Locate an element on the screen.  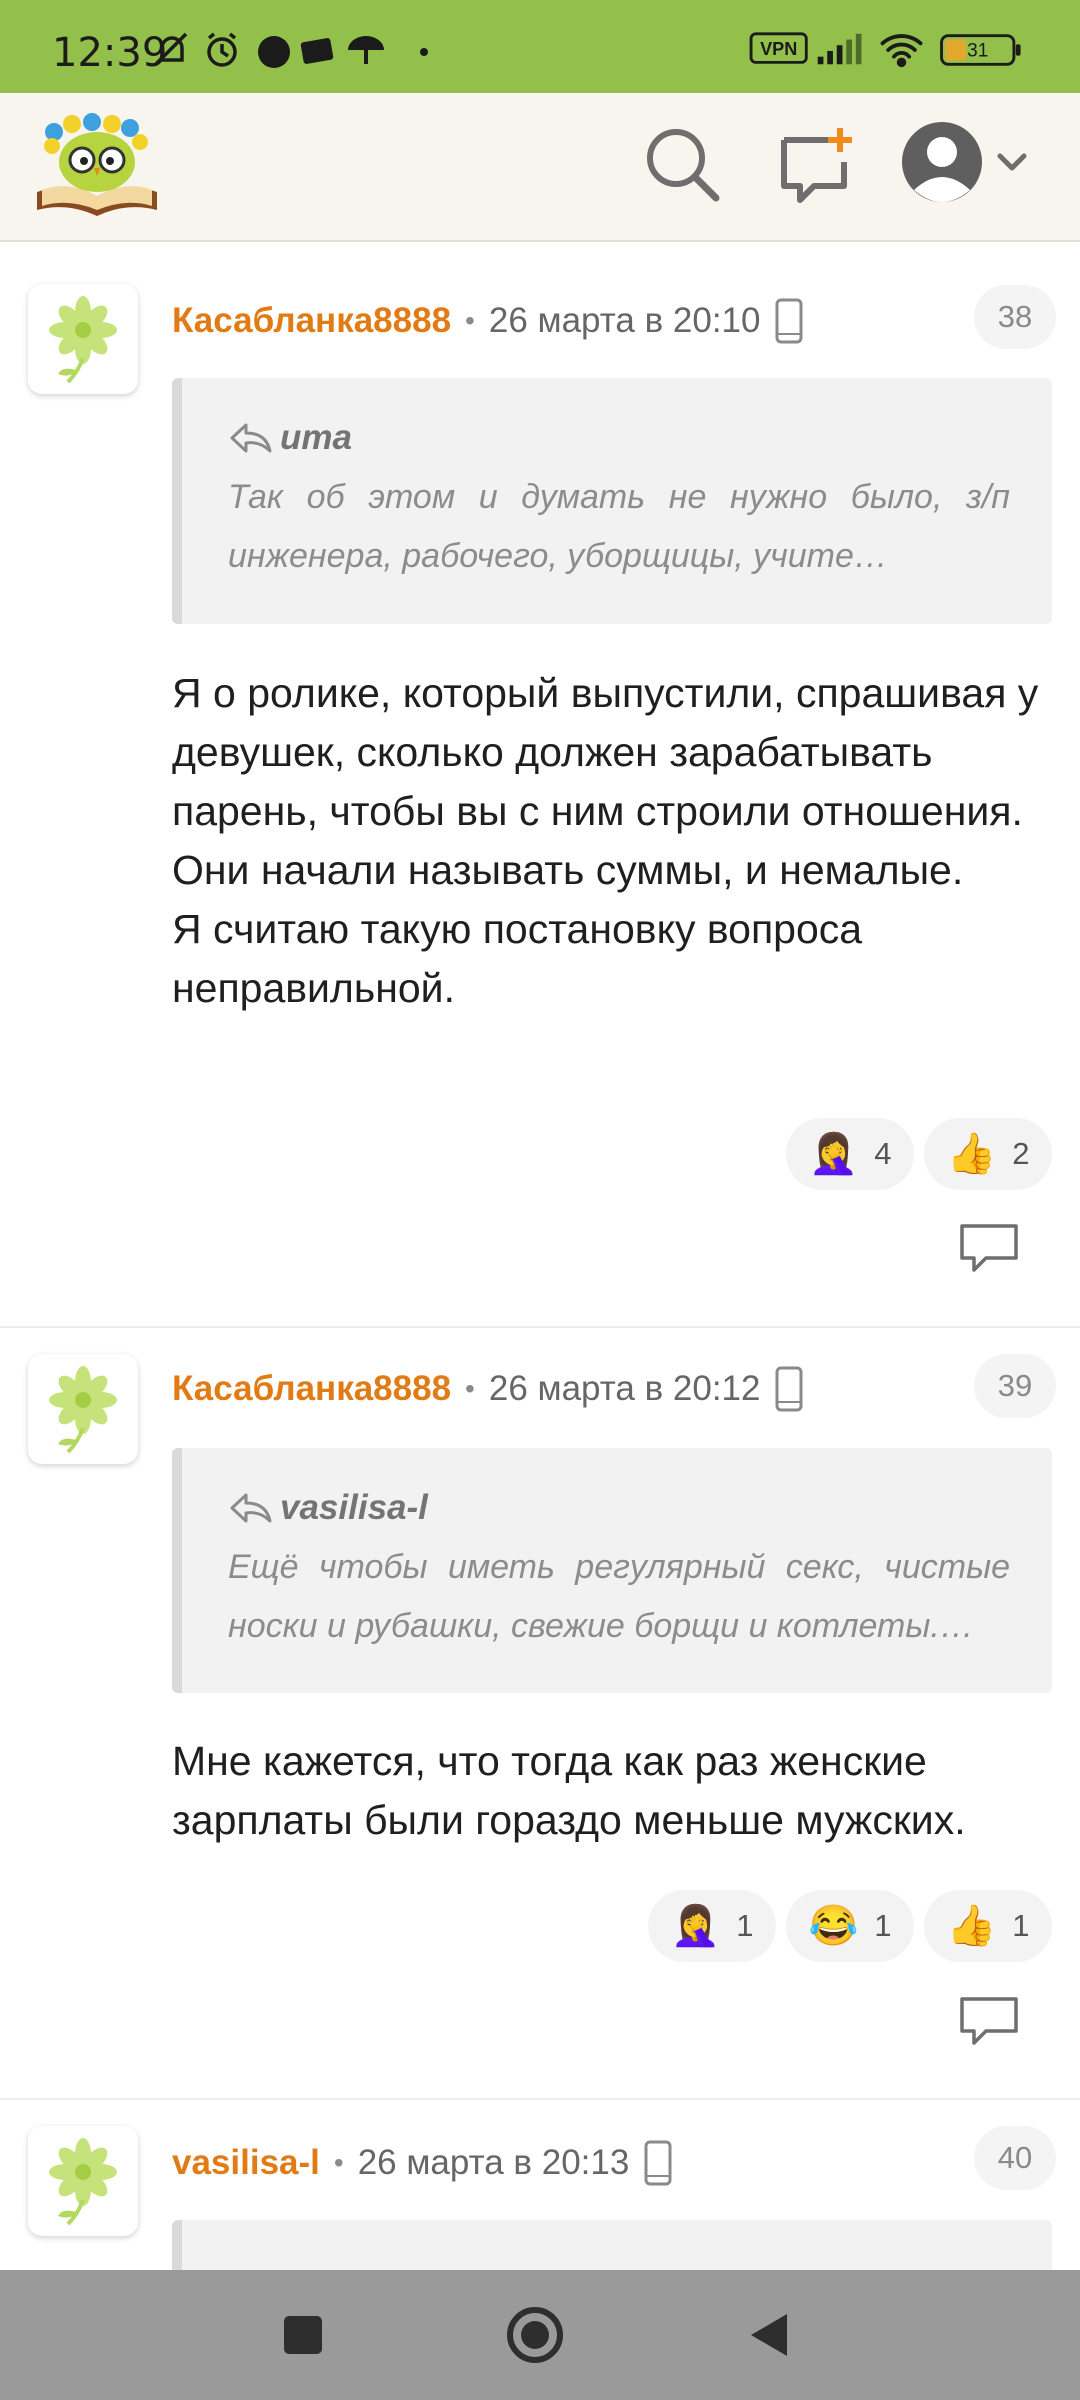
reaction-facepalm: 🤦‍♀️ 1 is located at coordinates (712, 1926).